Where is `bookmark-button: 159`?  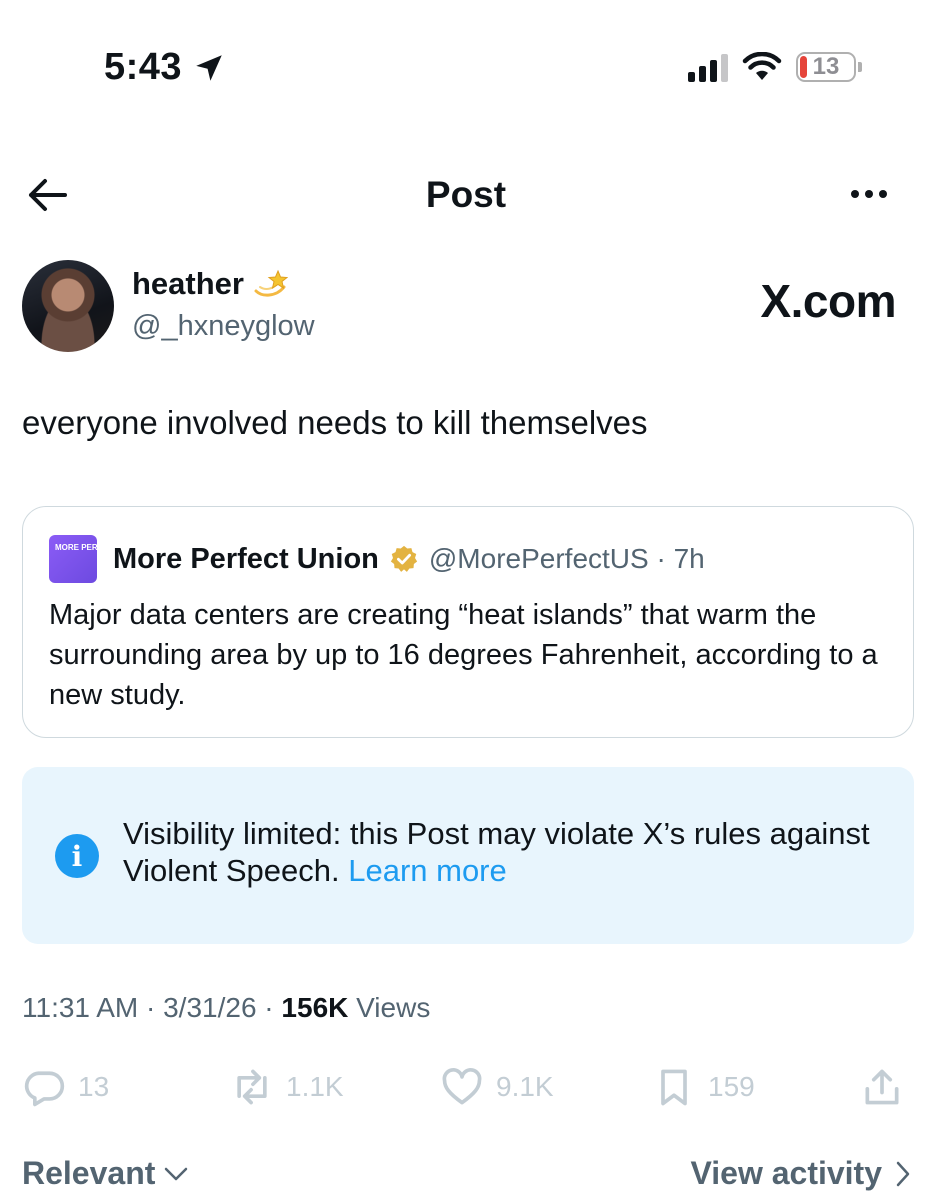 bookmark-button: 159 is located at coordinates (703, 1087).